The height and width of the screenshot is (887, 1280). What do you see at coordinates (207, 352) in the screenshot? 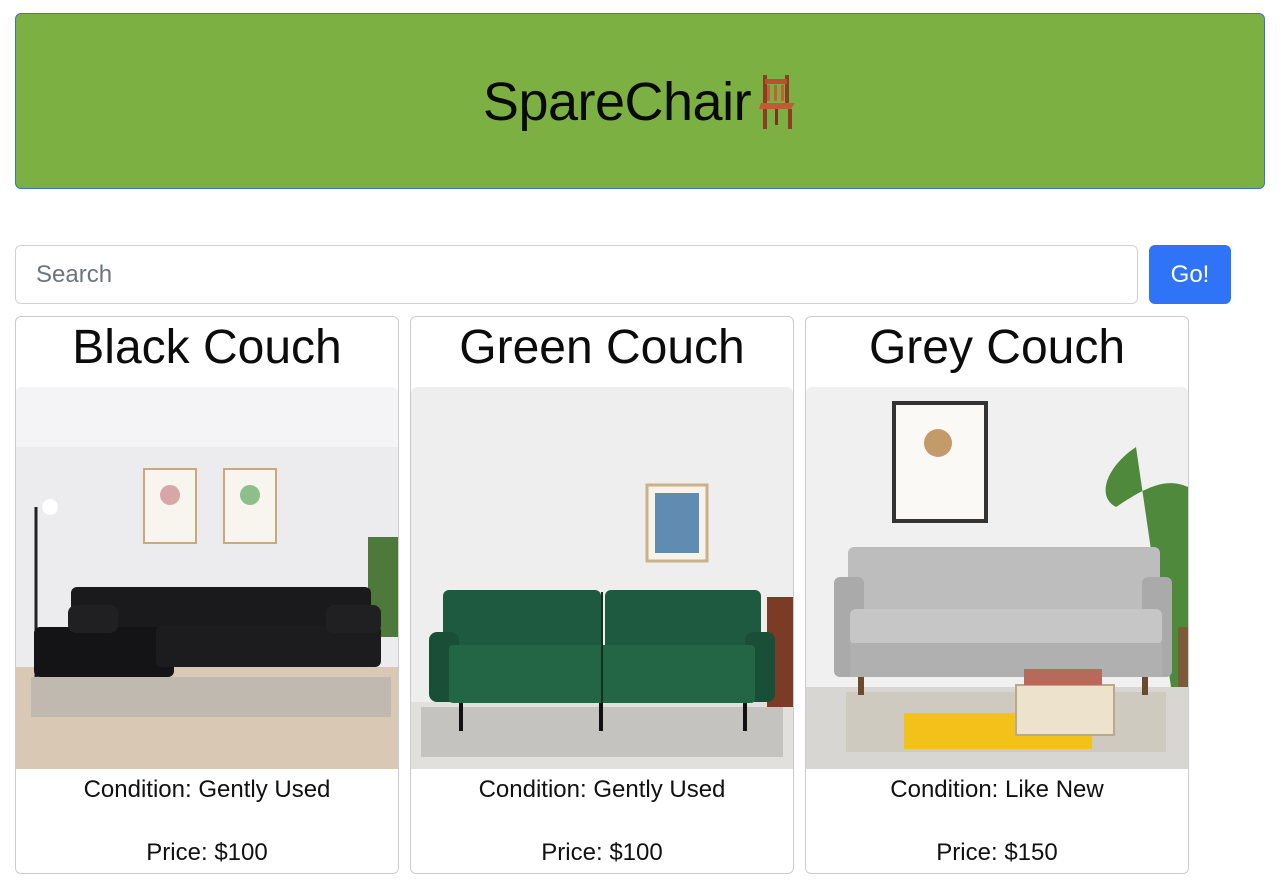
I see `listing-title: Black Couch` at bounding box center [207, 352].